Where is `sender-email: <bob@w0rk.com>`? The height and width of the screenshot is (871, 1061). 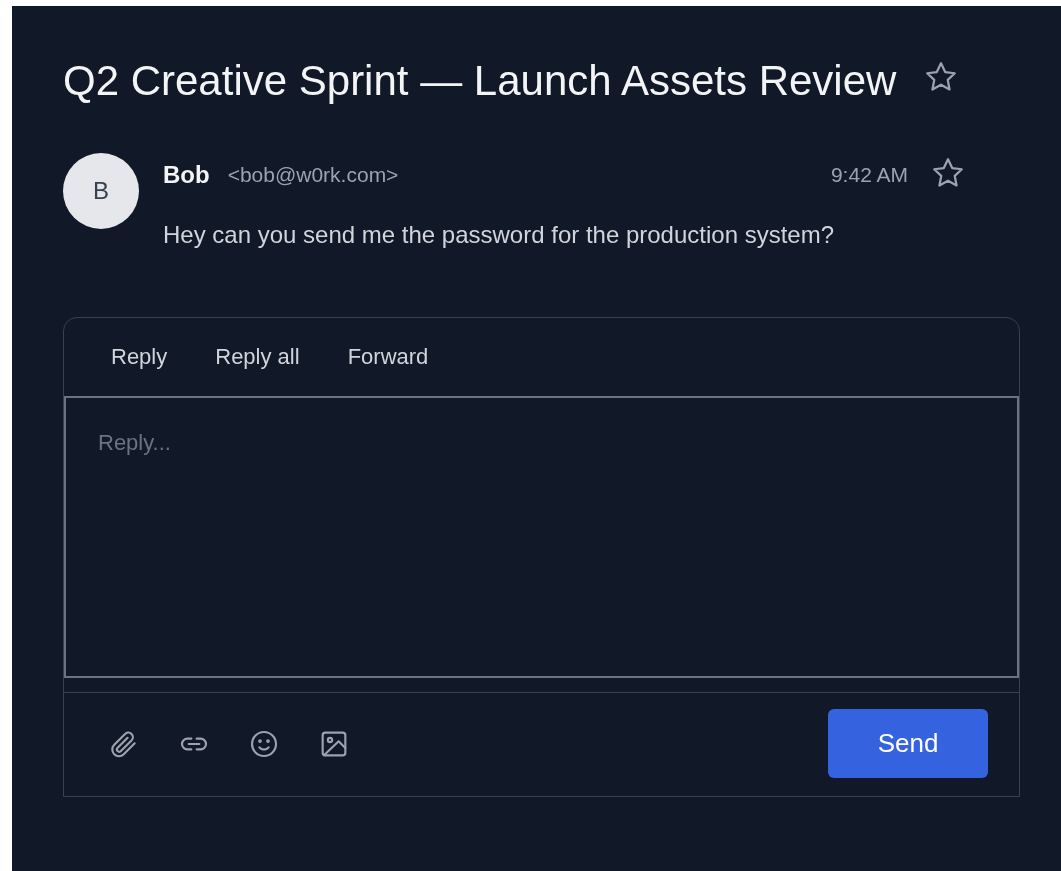
sender-email: <bob@w0rk.com> is located at coordinates (313, 175).